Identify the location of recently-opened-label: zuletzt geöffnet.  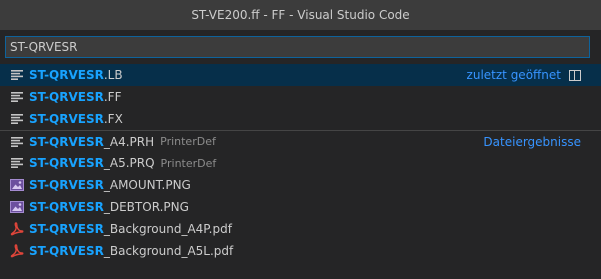
(513, 75).